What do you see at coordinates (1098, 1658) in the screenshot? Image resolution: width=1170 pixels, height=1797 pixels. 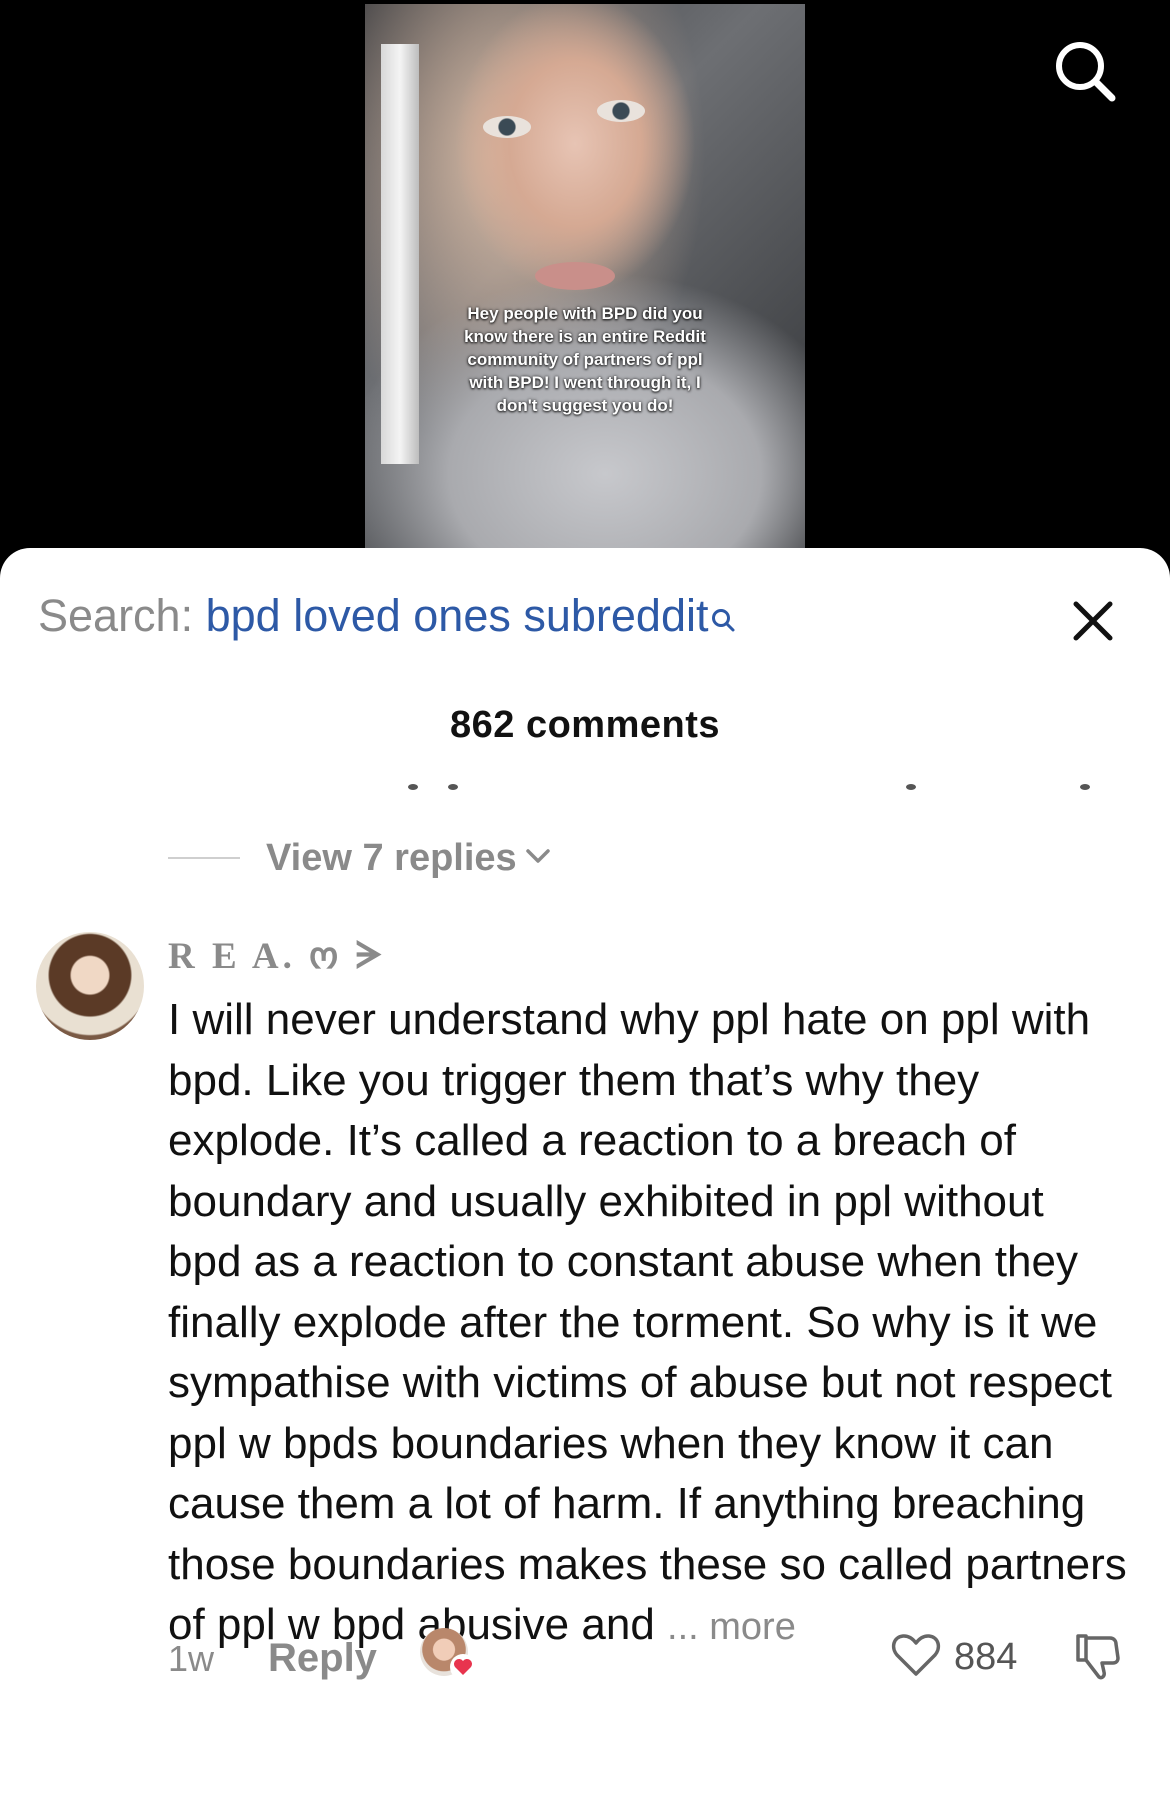 I see `thumbs-down-icon` at bounding box center [1098, 1658].